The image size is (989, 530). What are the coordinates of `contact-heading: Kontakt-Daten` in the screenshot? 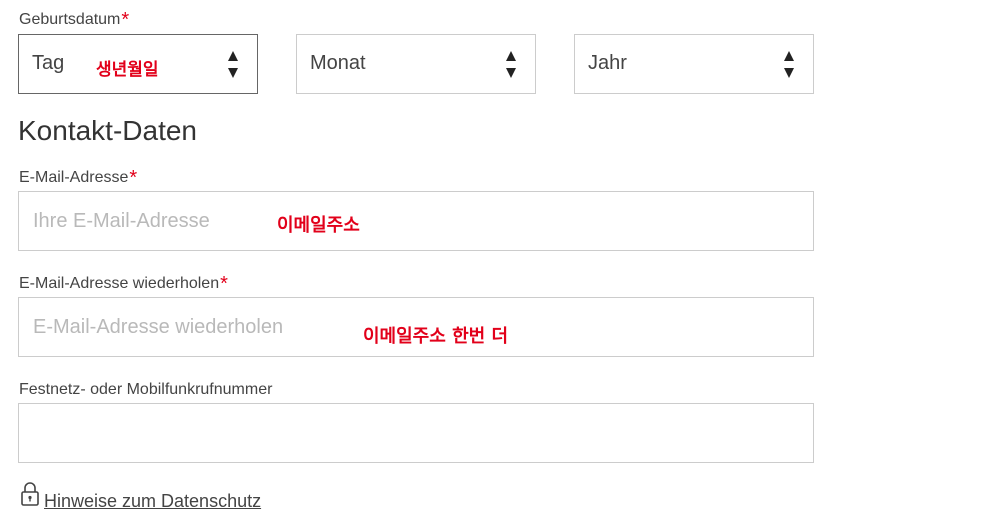 It's located at (107, 130).